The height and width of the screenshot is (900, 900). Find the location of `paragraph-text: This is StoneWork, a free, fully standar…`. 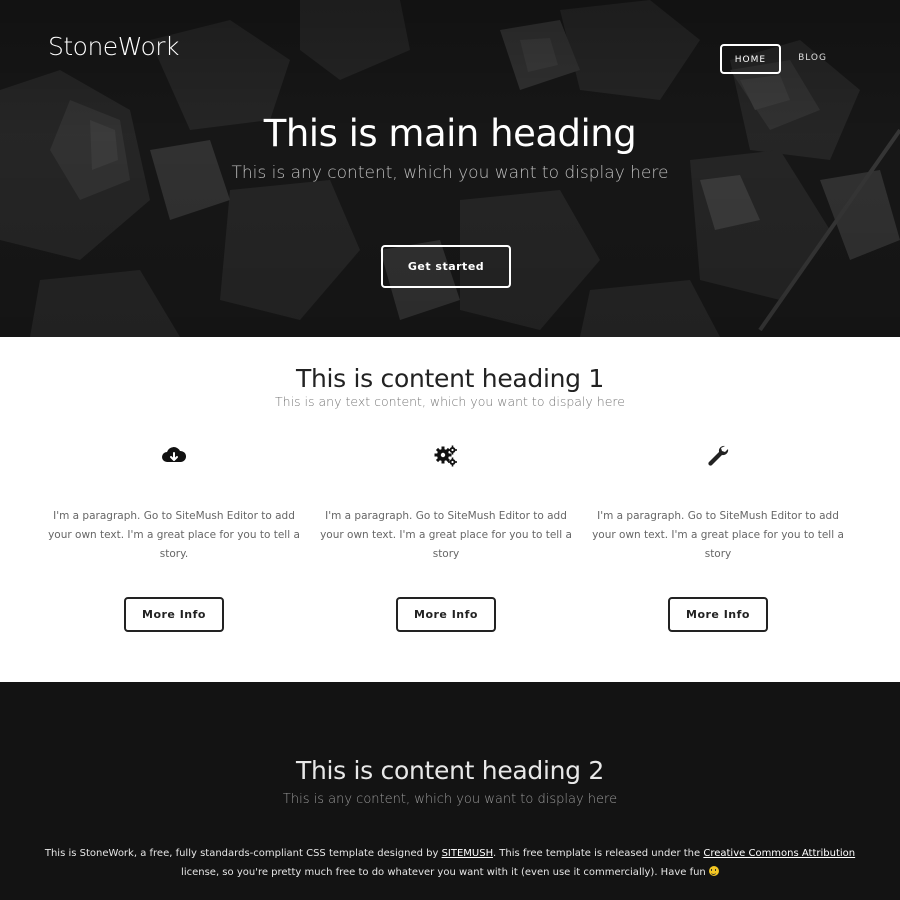

paragraph-text: This is StoneWork, a free, fully standar… is located at coordinates (243, 853).